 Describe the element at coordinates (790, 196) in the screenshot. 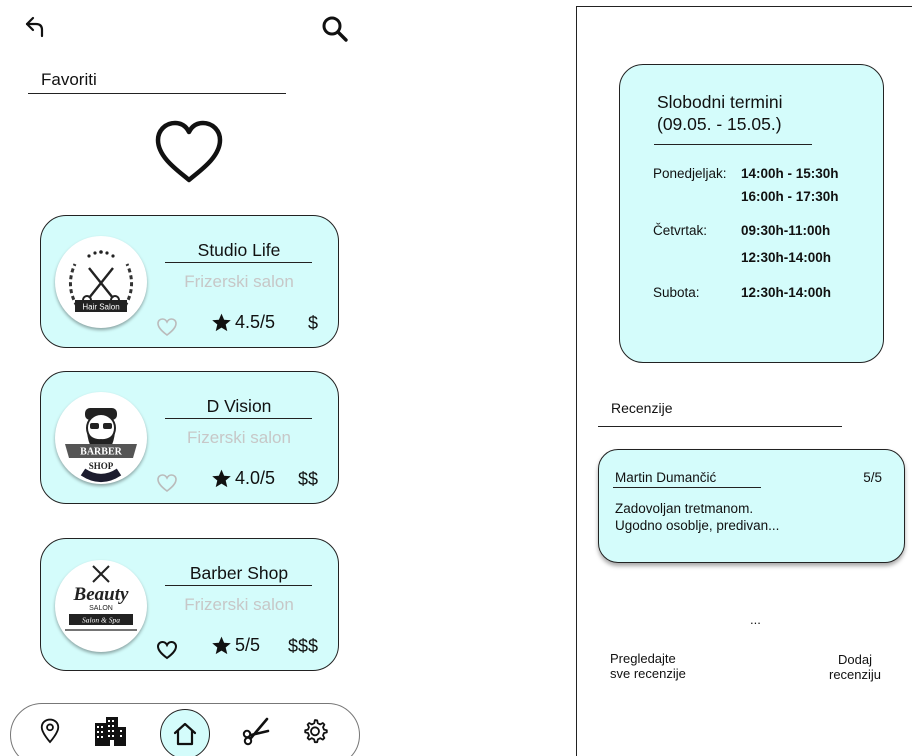

I see `slot-time: 16:00h - 17:30h` at that location.